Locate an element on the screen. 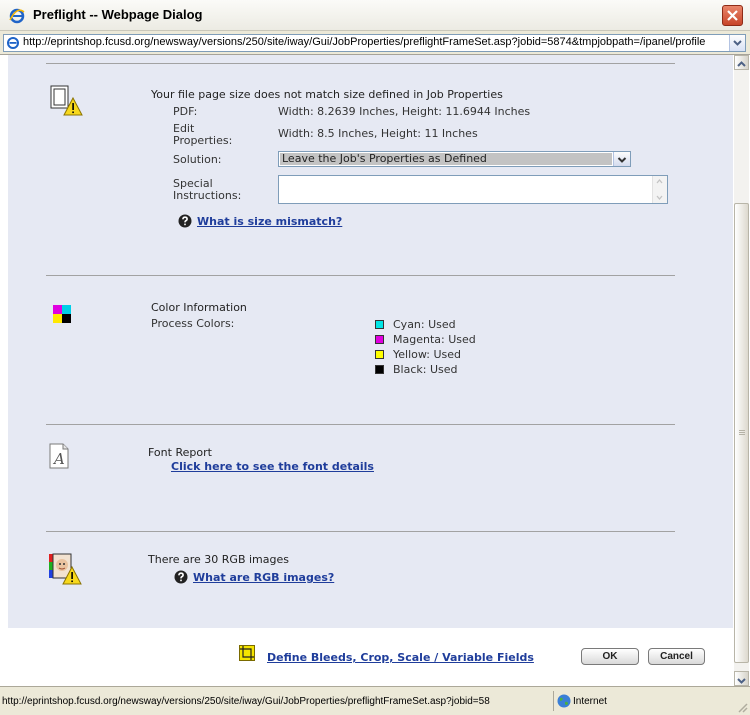 This screenshot has height=715, width=750. yellow-swatch is located at coordinates (379, 354).